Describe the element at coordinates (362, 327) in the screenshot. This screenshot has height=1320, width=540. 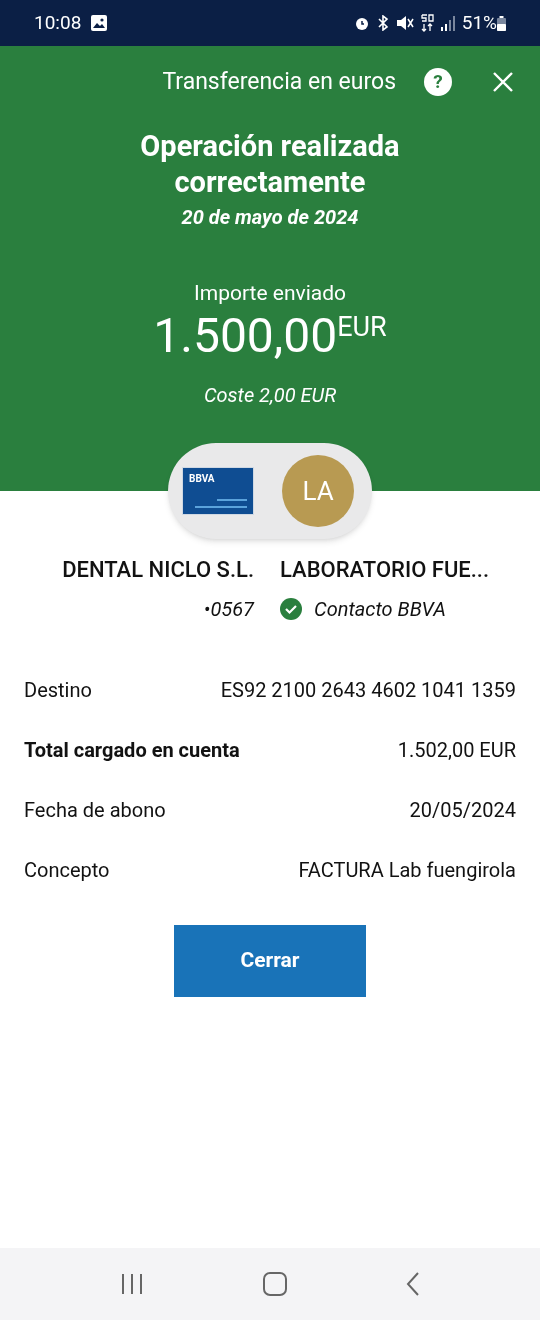
I see `amount-currency: EUR` at that location.